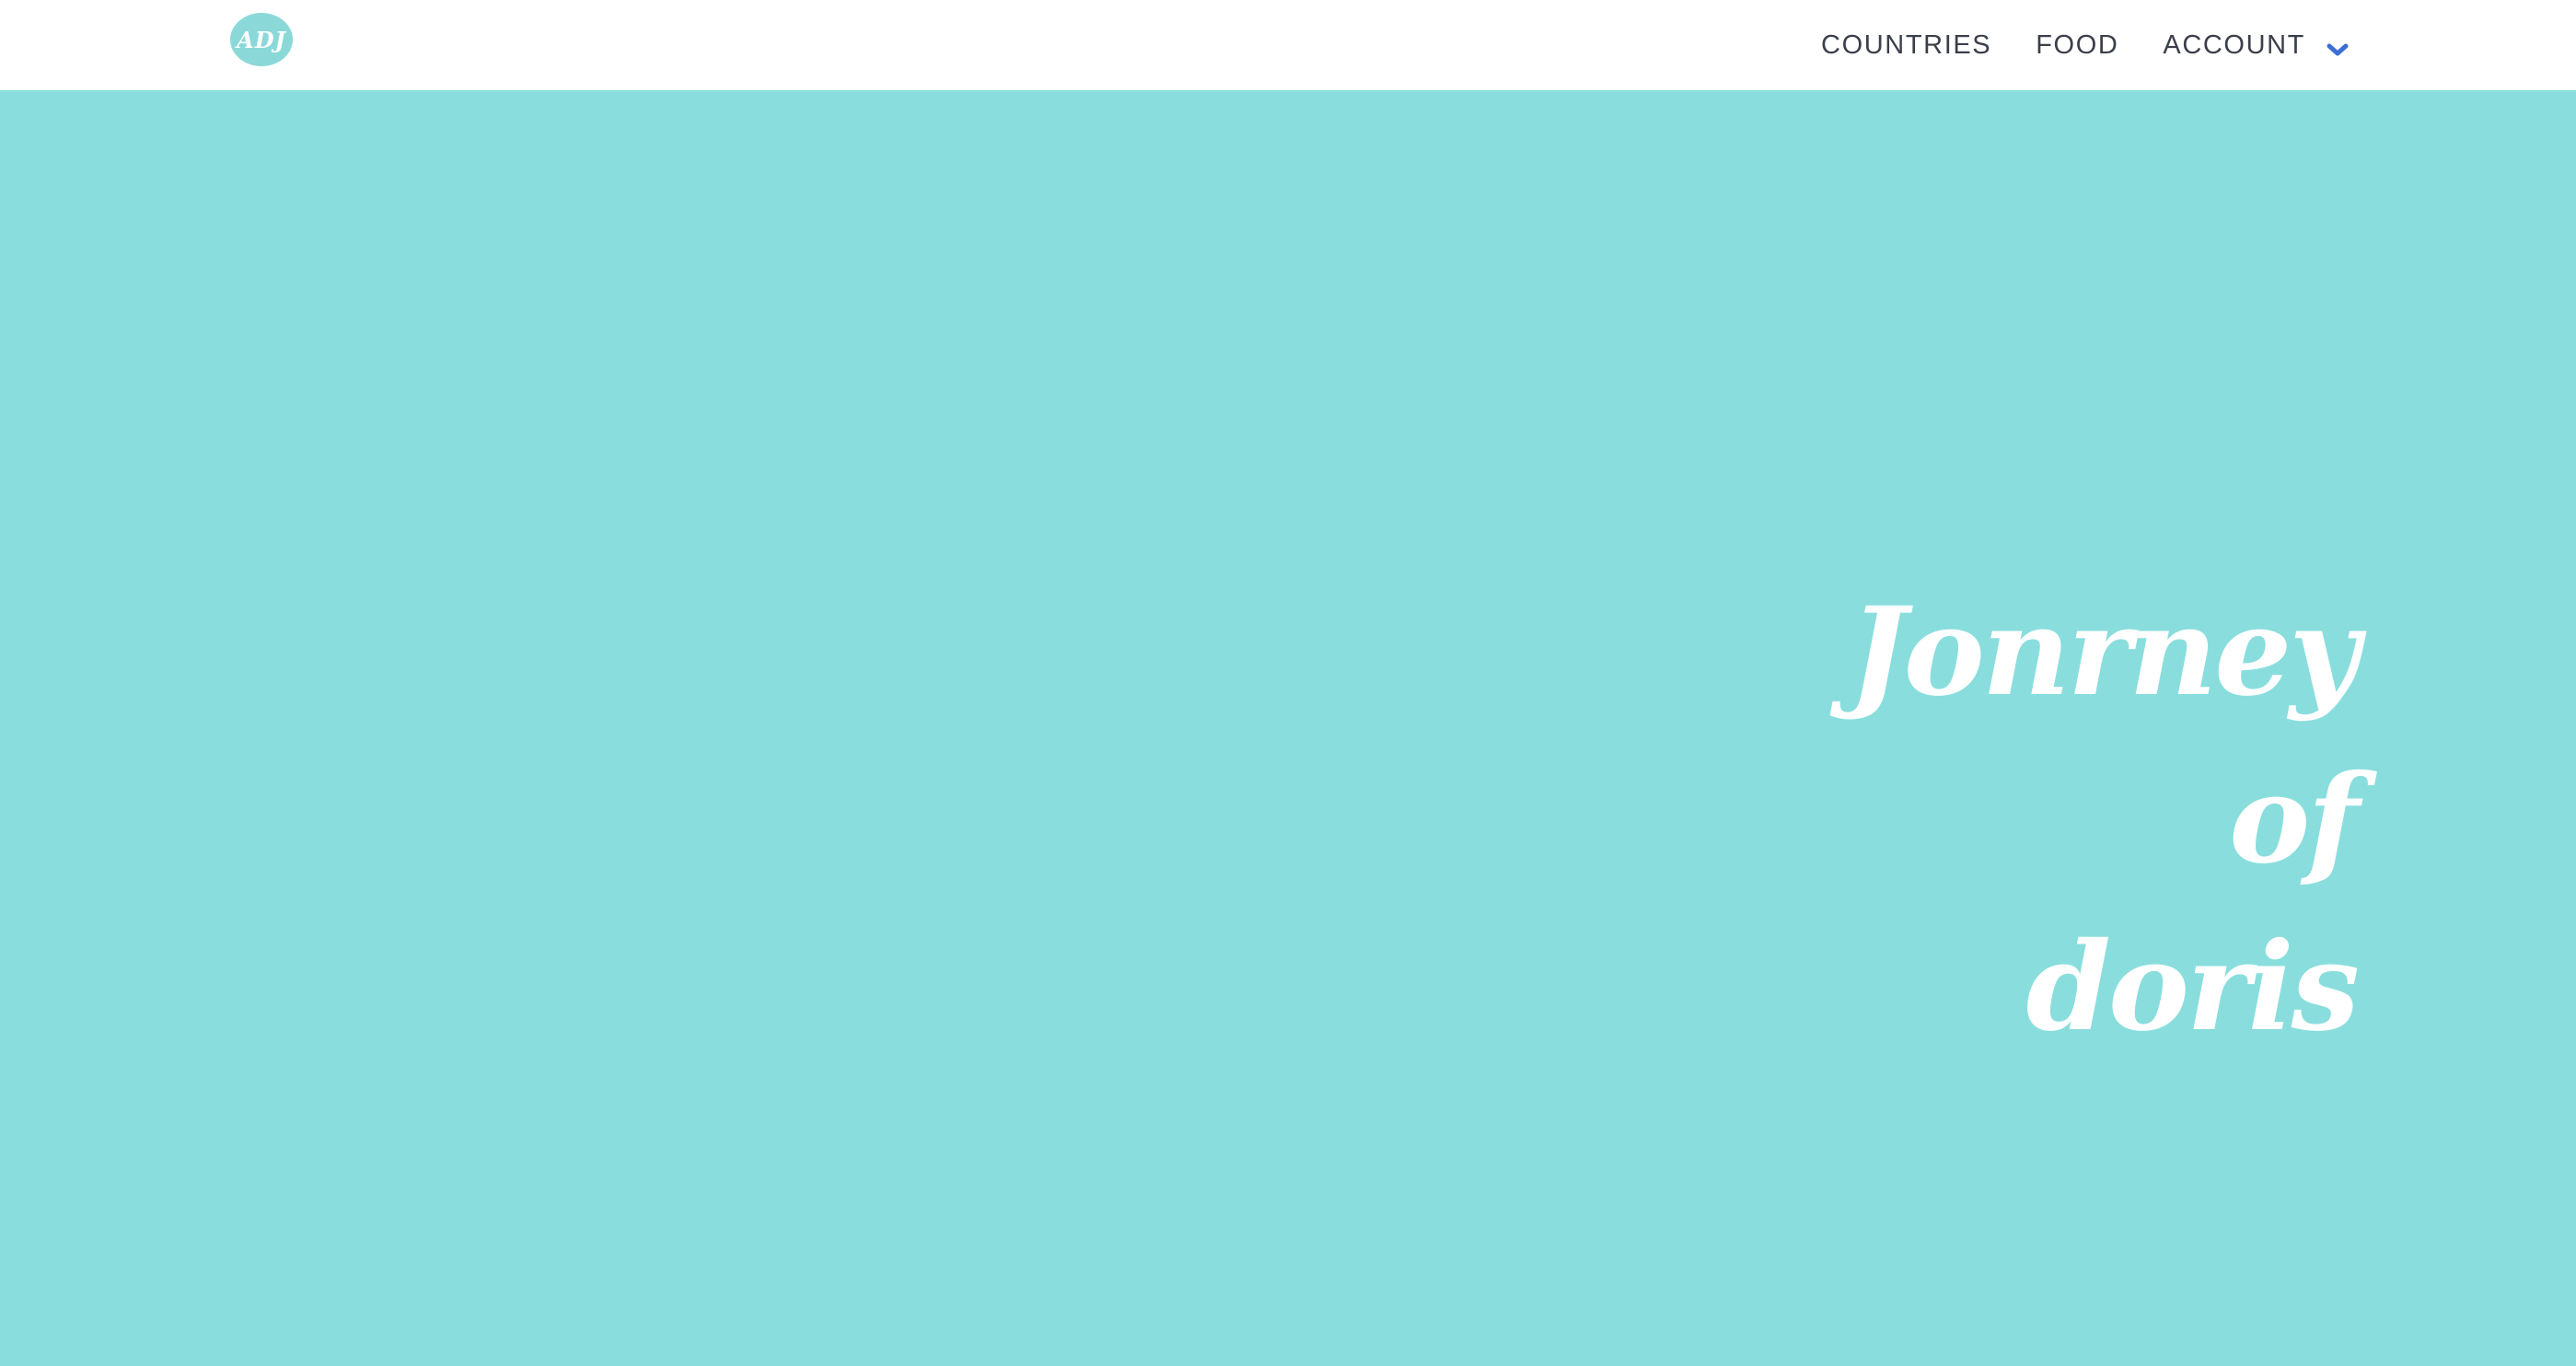 The height and width of the screenshot is (1366, 2576). Describe the element at coordinates (2337, 46) in the screenshot. I see `chevron-down-icon` at that location.